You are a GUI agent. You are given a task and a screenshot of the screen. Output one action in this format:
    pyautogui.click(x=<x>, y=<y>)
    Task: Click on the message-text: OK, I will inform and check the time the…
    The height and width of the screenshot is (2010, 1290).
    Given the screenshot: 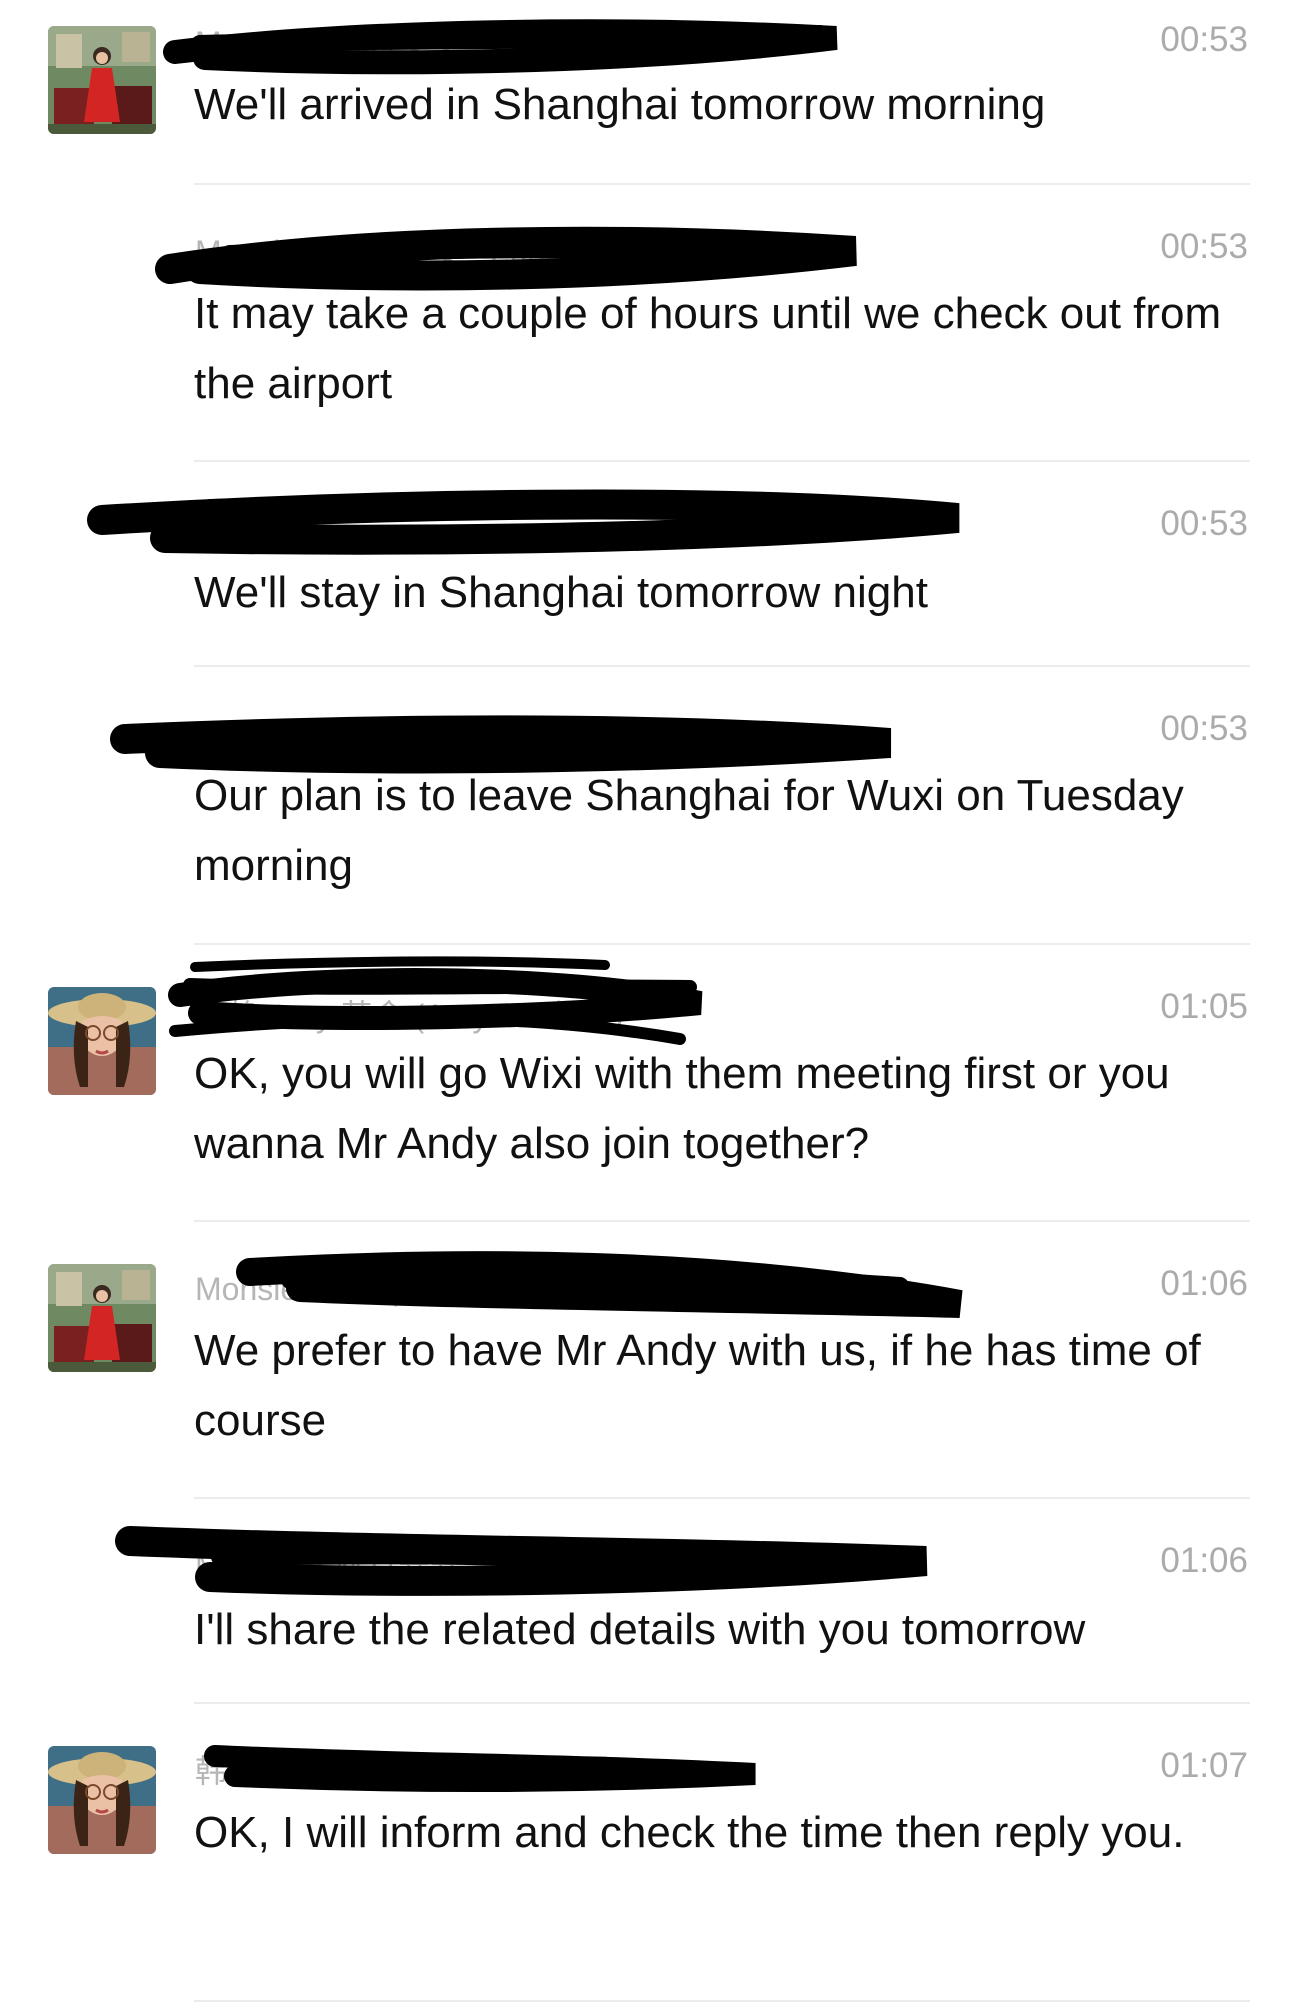 What is the action you would take?
    pyautogui.click(x=689, y=1832)
    